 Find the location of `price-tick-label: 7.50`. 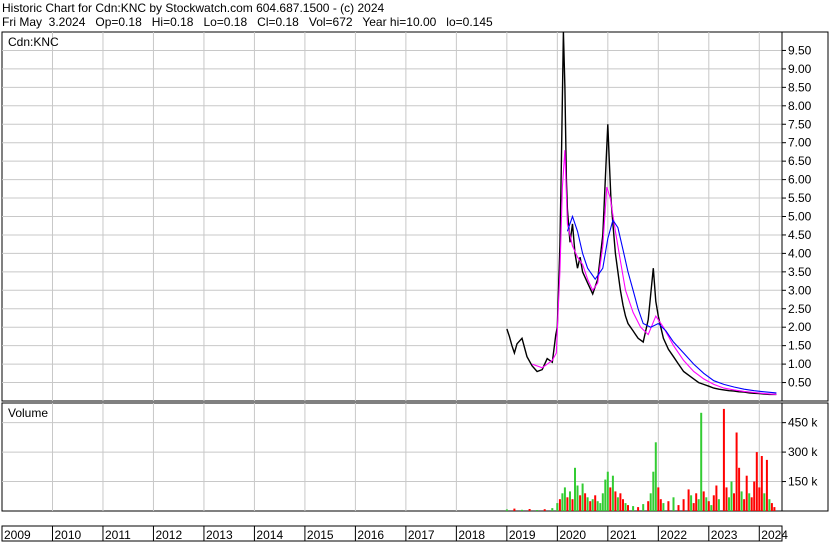

price-tick-label: 7.50 is located at coordinates (800, 124).